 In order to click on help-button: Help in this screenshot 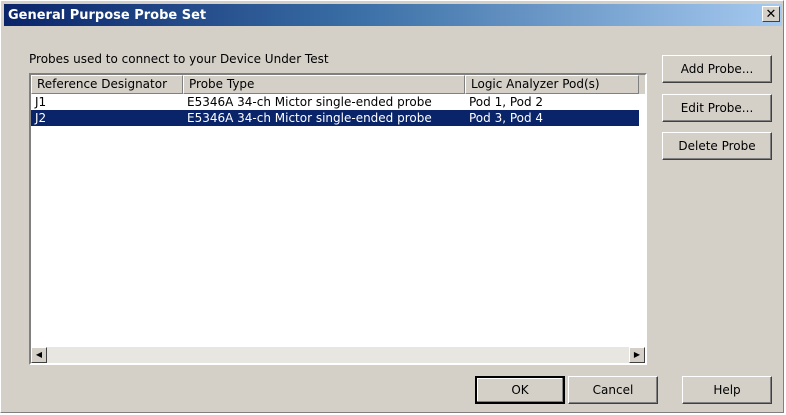, I will do `click(727, 390)`.